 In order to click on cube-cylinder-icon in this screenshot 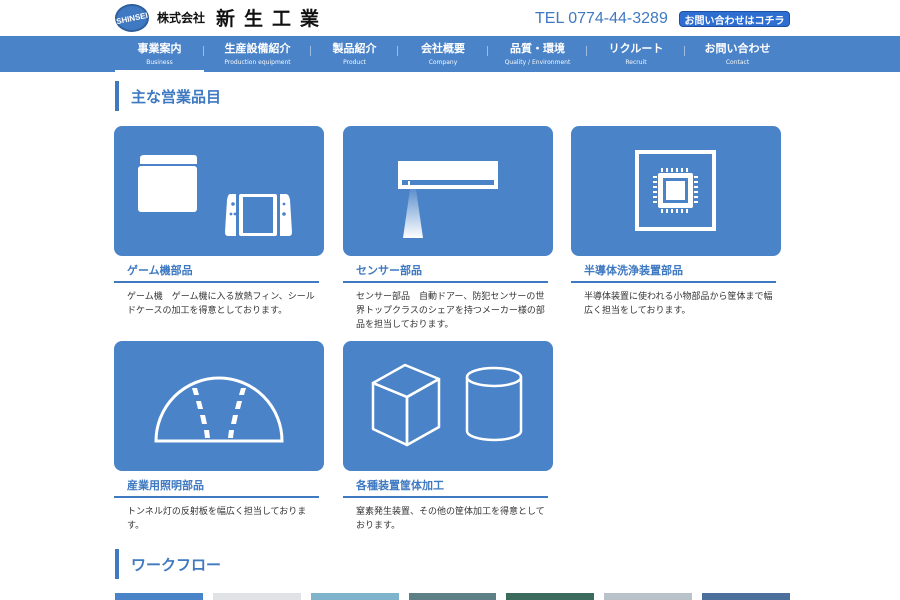, I will do `click(447, 405)`.